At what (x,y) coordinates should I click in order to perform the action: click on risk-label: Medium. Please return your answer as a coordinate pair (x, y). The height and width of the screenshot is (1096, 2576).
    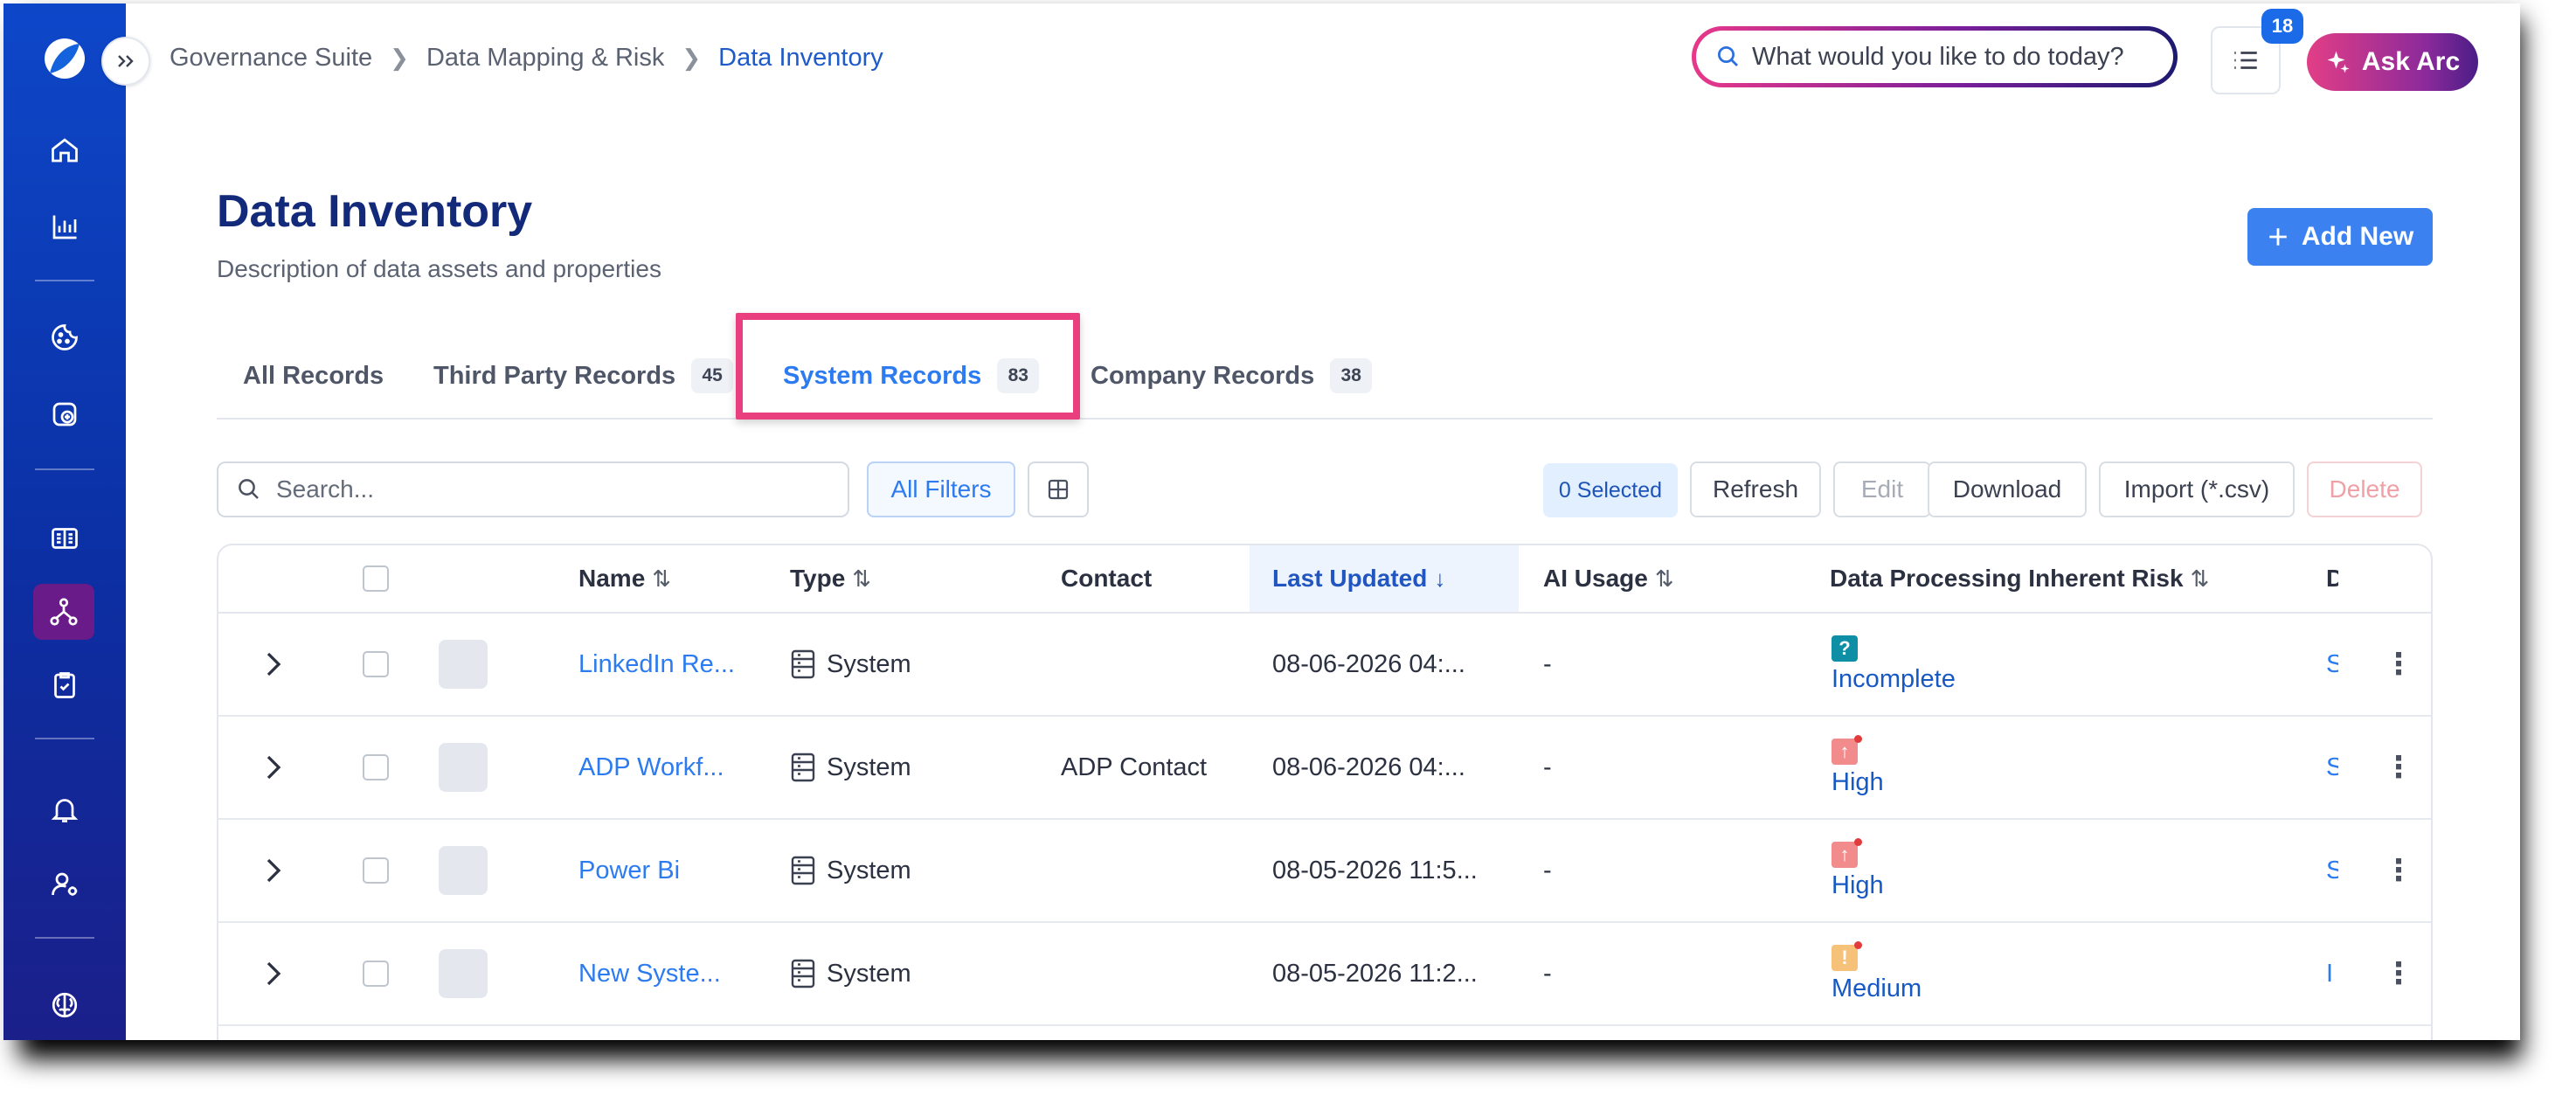
    Looking at the image, I should click on (1877, 988).